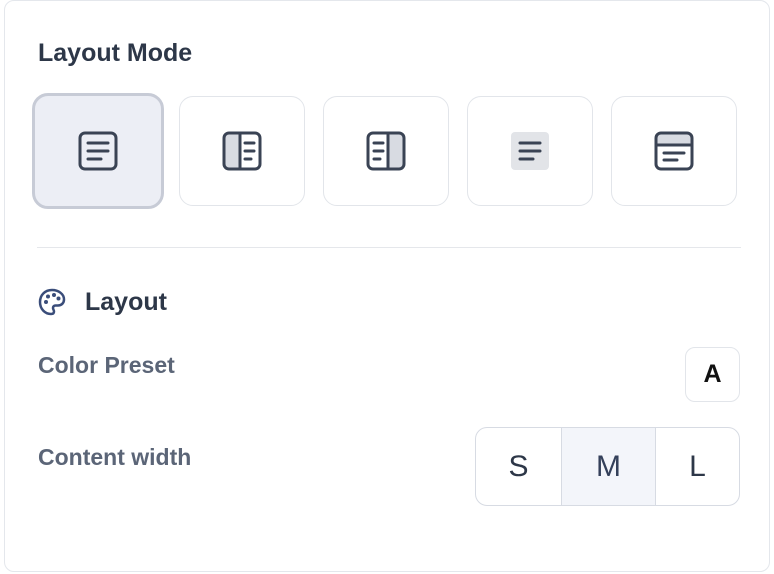 This screenshot has width=774, height=574. I want to click on boxed-lines-icon, so click(530, 151).